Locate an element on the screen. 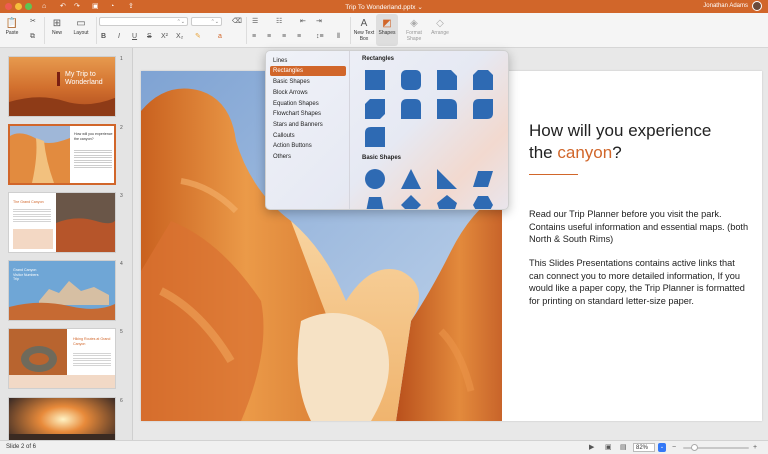 The width and height of the screenshot is (768, 454). columns-icon: ⫴ is located at coordinates (338, 36).